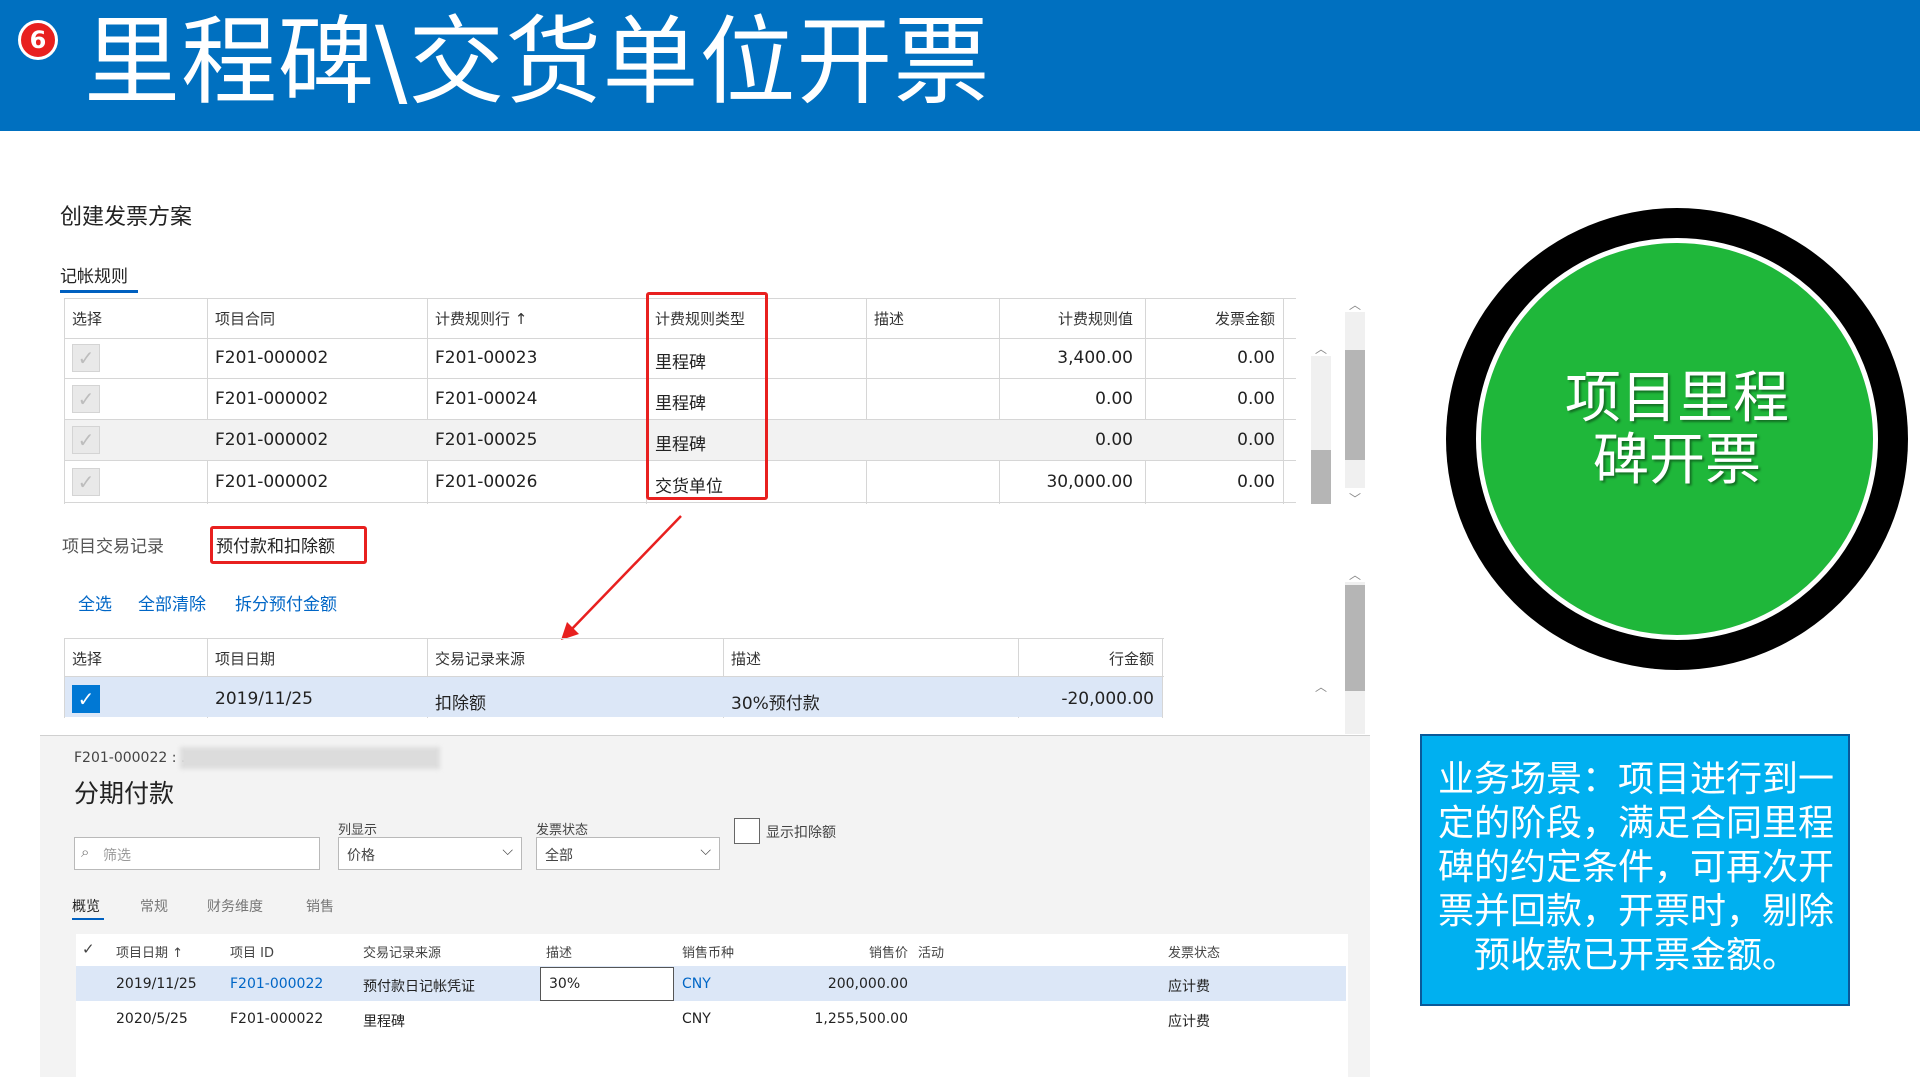  Describe the element at coordinates (1635, 823) in the screenshot. I see `scenario-line: 定的阶段，满足合同里程` at that location.